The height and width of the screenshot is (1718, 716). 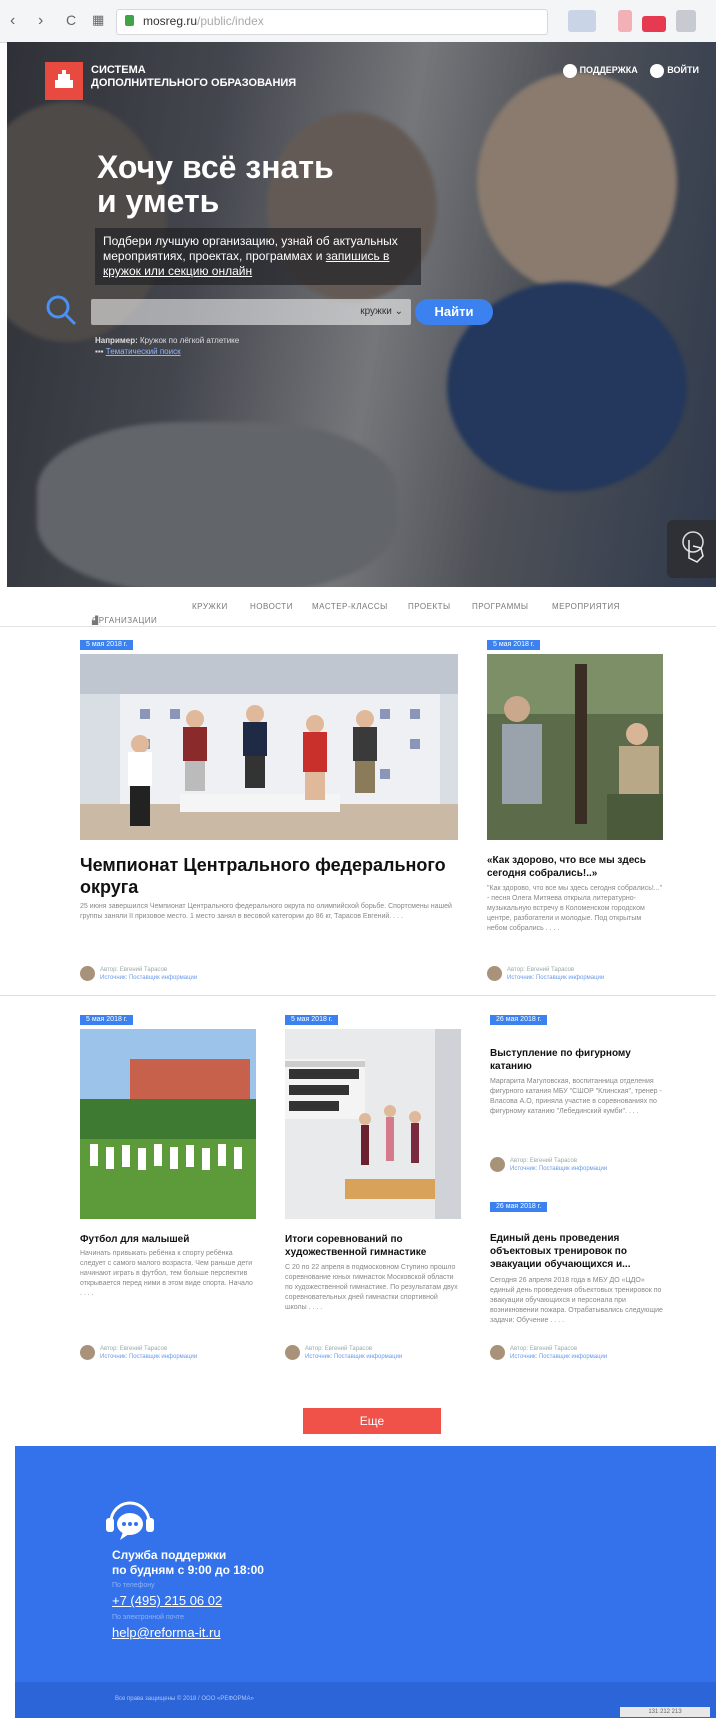 I want to click on email-label: По электронной почте, so click(x=148, y=1617).